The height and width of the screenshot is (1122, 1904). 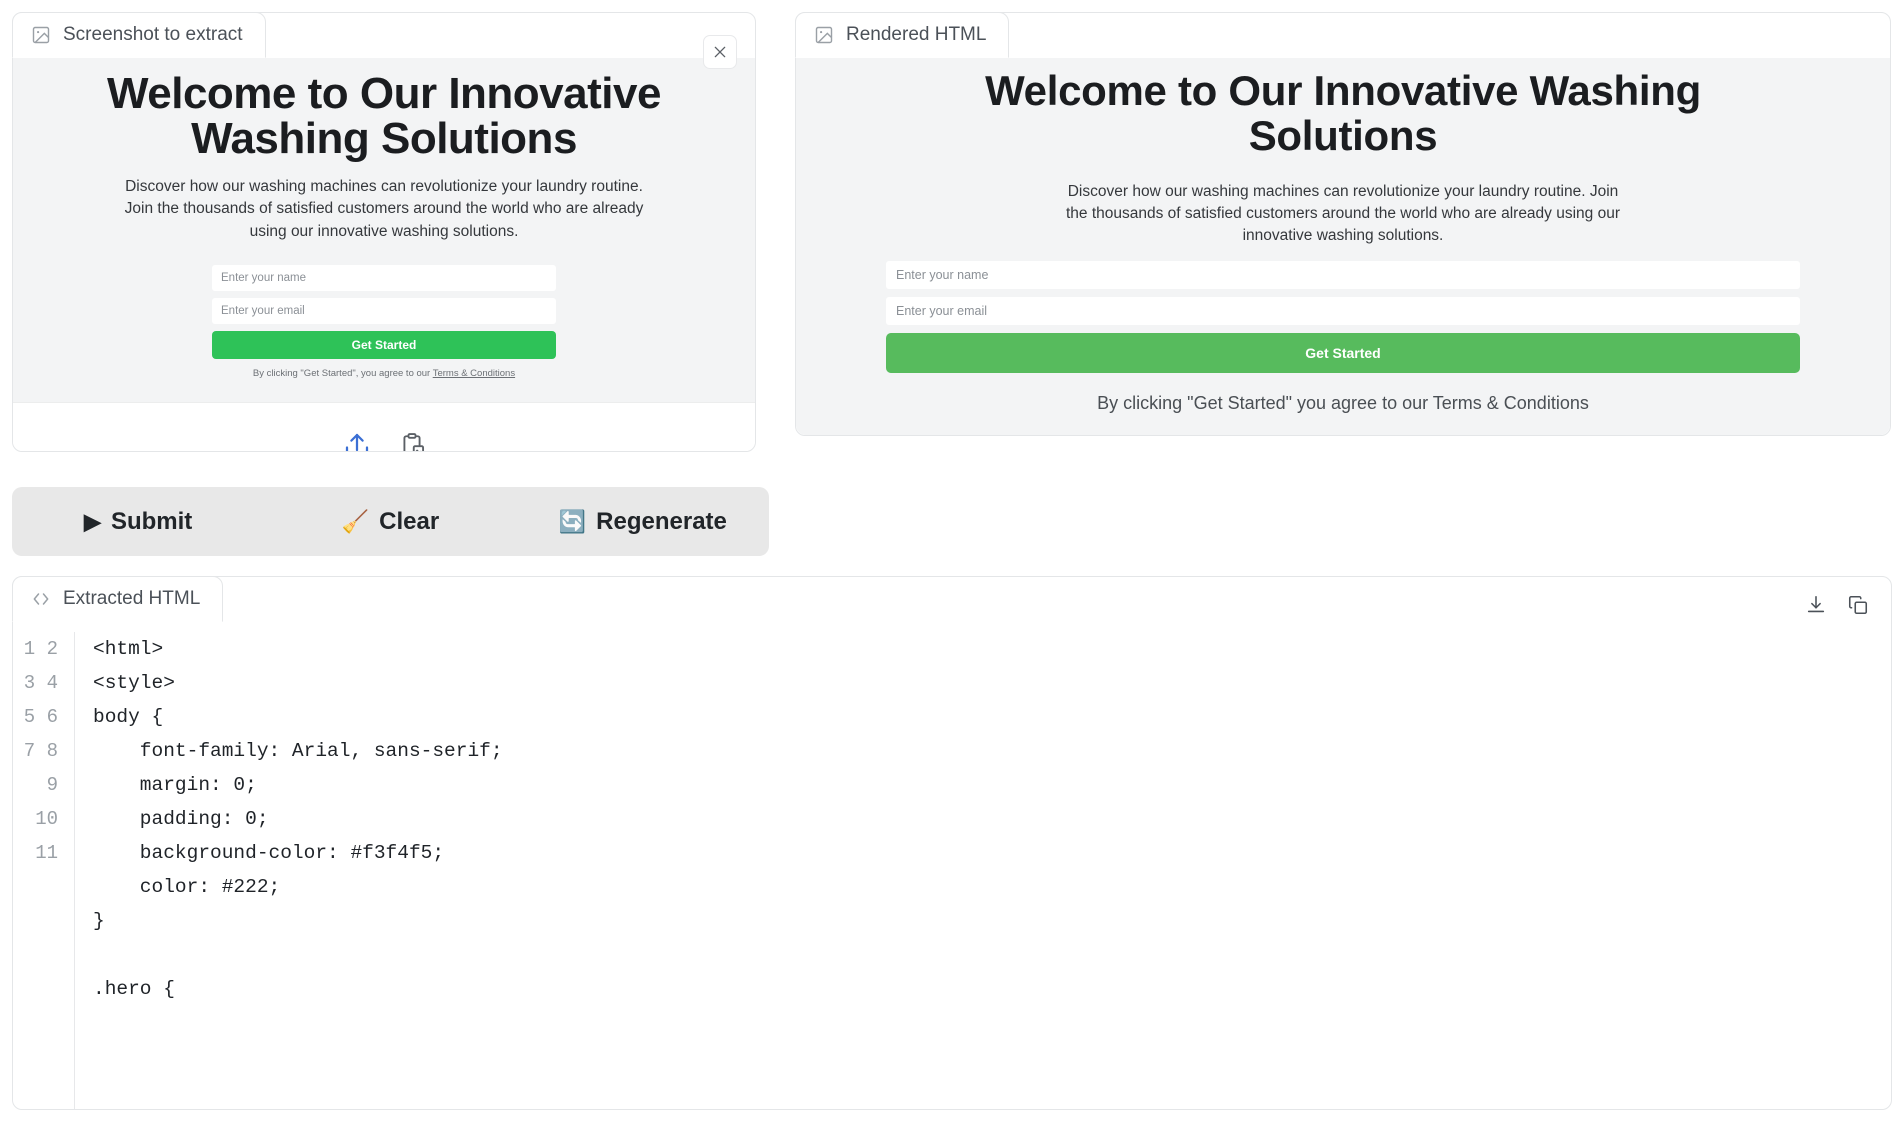 I want to click on extracted-html-tab: Extracted HTML, so click(x=118, y=599).